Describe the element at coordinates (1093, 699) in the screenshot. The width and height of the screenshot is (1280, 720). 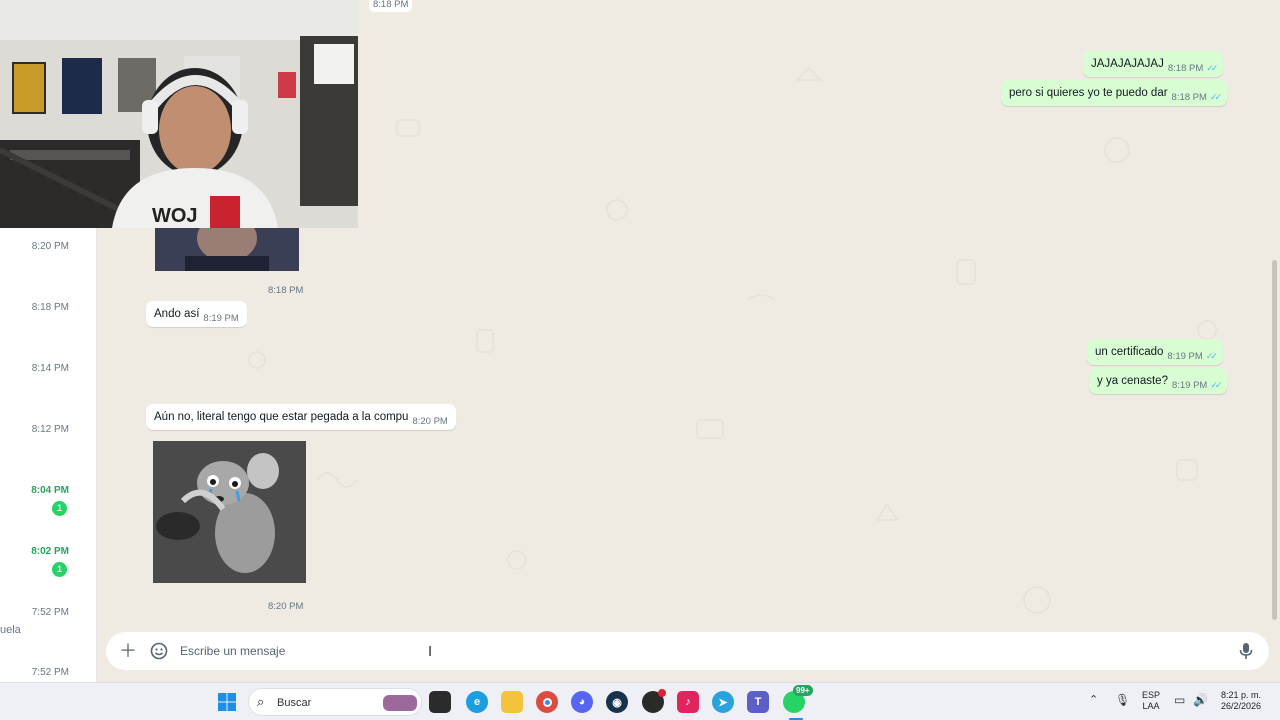
I see `chevron-up-icon: ⌃` at that location.